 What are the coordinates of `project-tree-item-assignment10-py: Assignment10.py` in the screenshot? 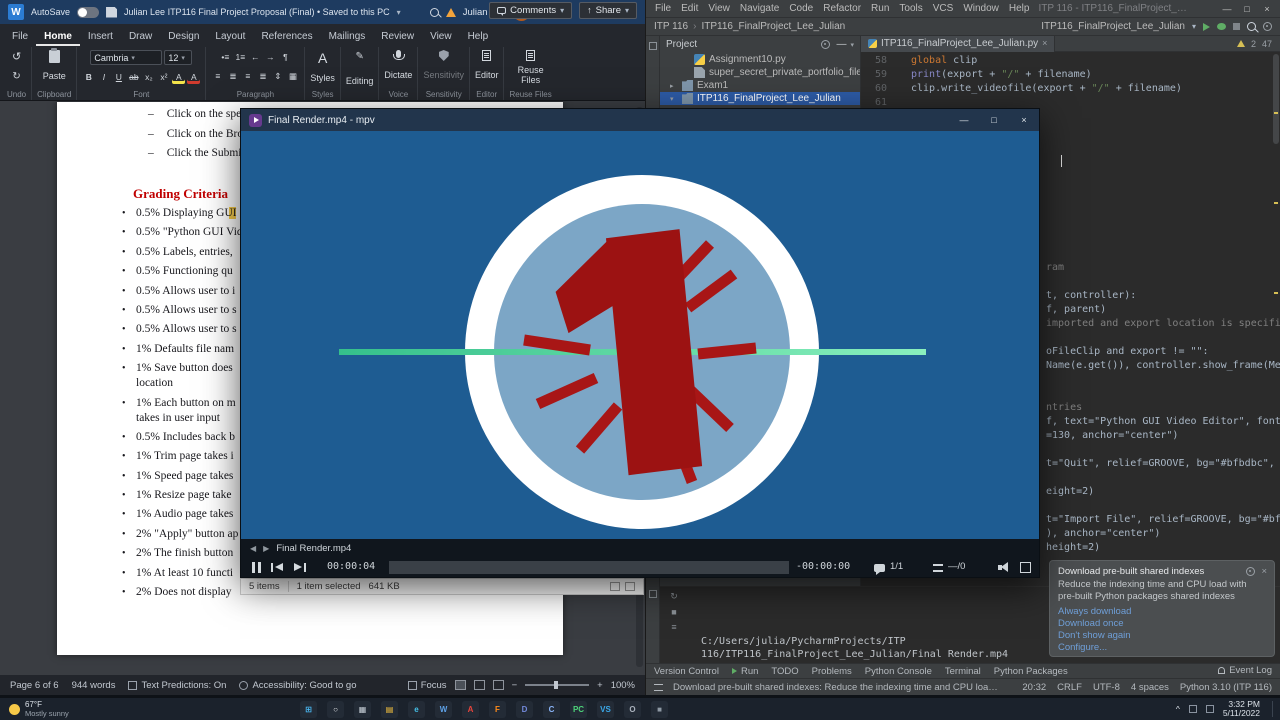 It's located at (760, 59).